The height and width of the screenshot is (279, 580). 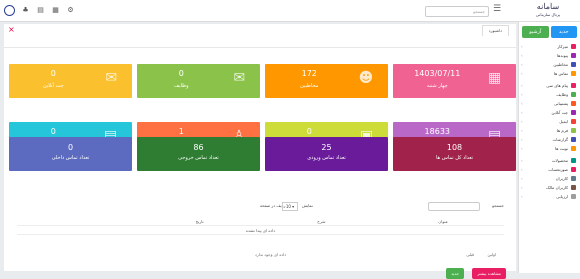 I want to click on per-page-value: 10, so click(x=288, y=206).